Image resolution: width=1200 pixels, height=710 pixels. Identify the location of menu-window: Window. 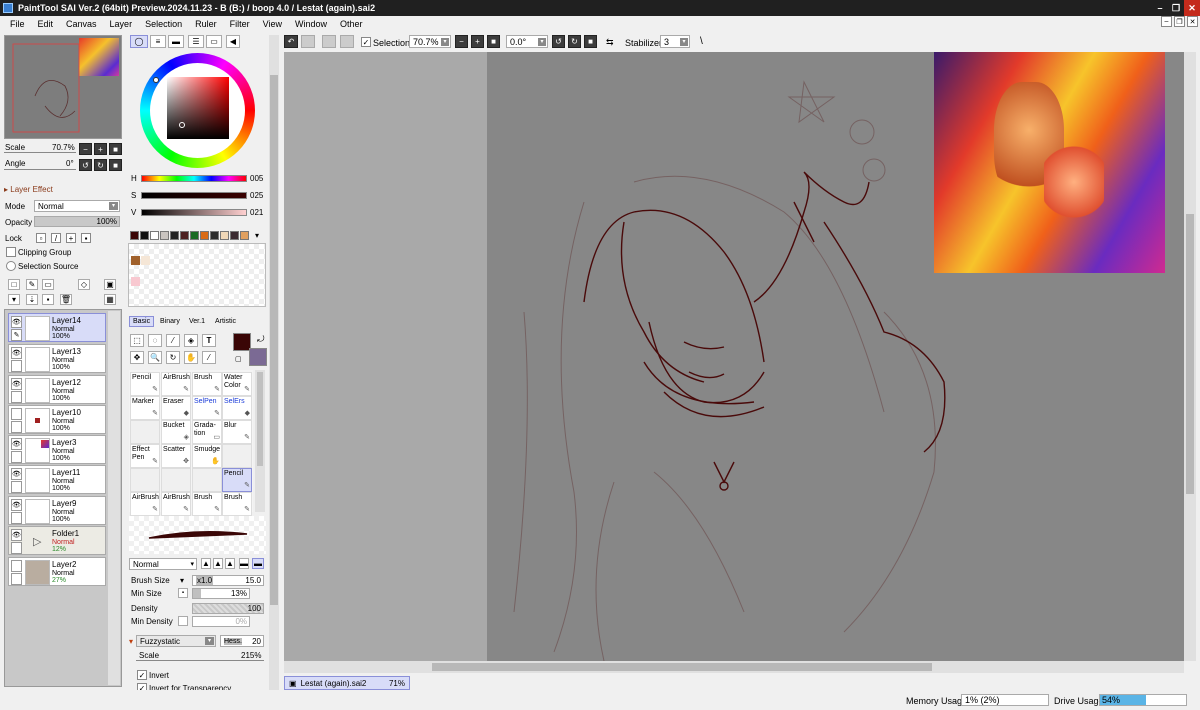
(311, 24).